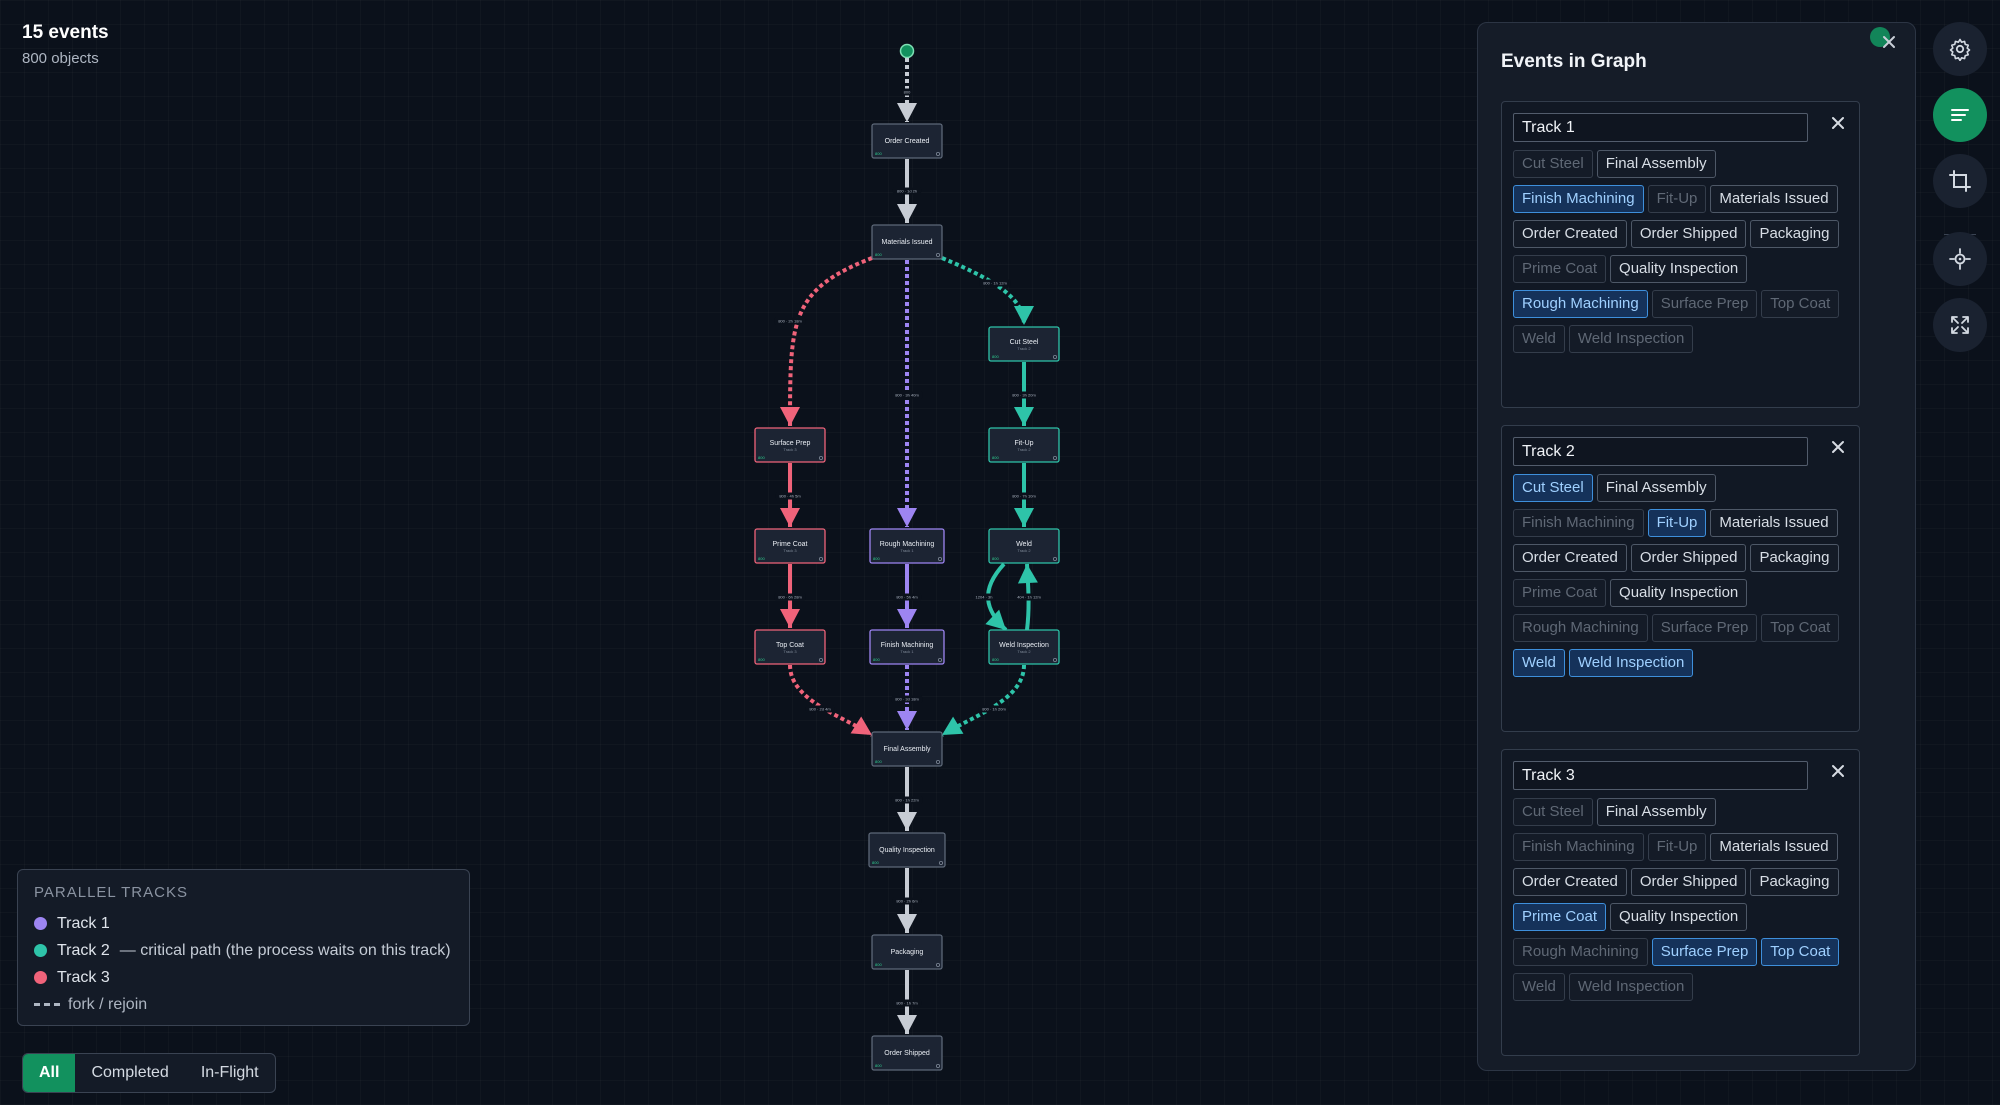  Describe the element at coordinates (907, 697) in the screenshot. I see `edge-finish-machining-to-final-assembly: 800 · 3d 18m` at that location.